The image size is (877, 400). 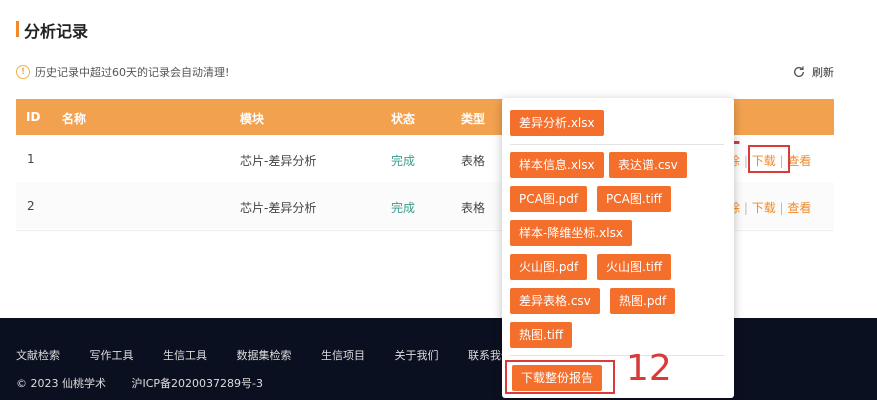 I want to click on file-button: PCA图.tiff, so click(x=634, y=199).